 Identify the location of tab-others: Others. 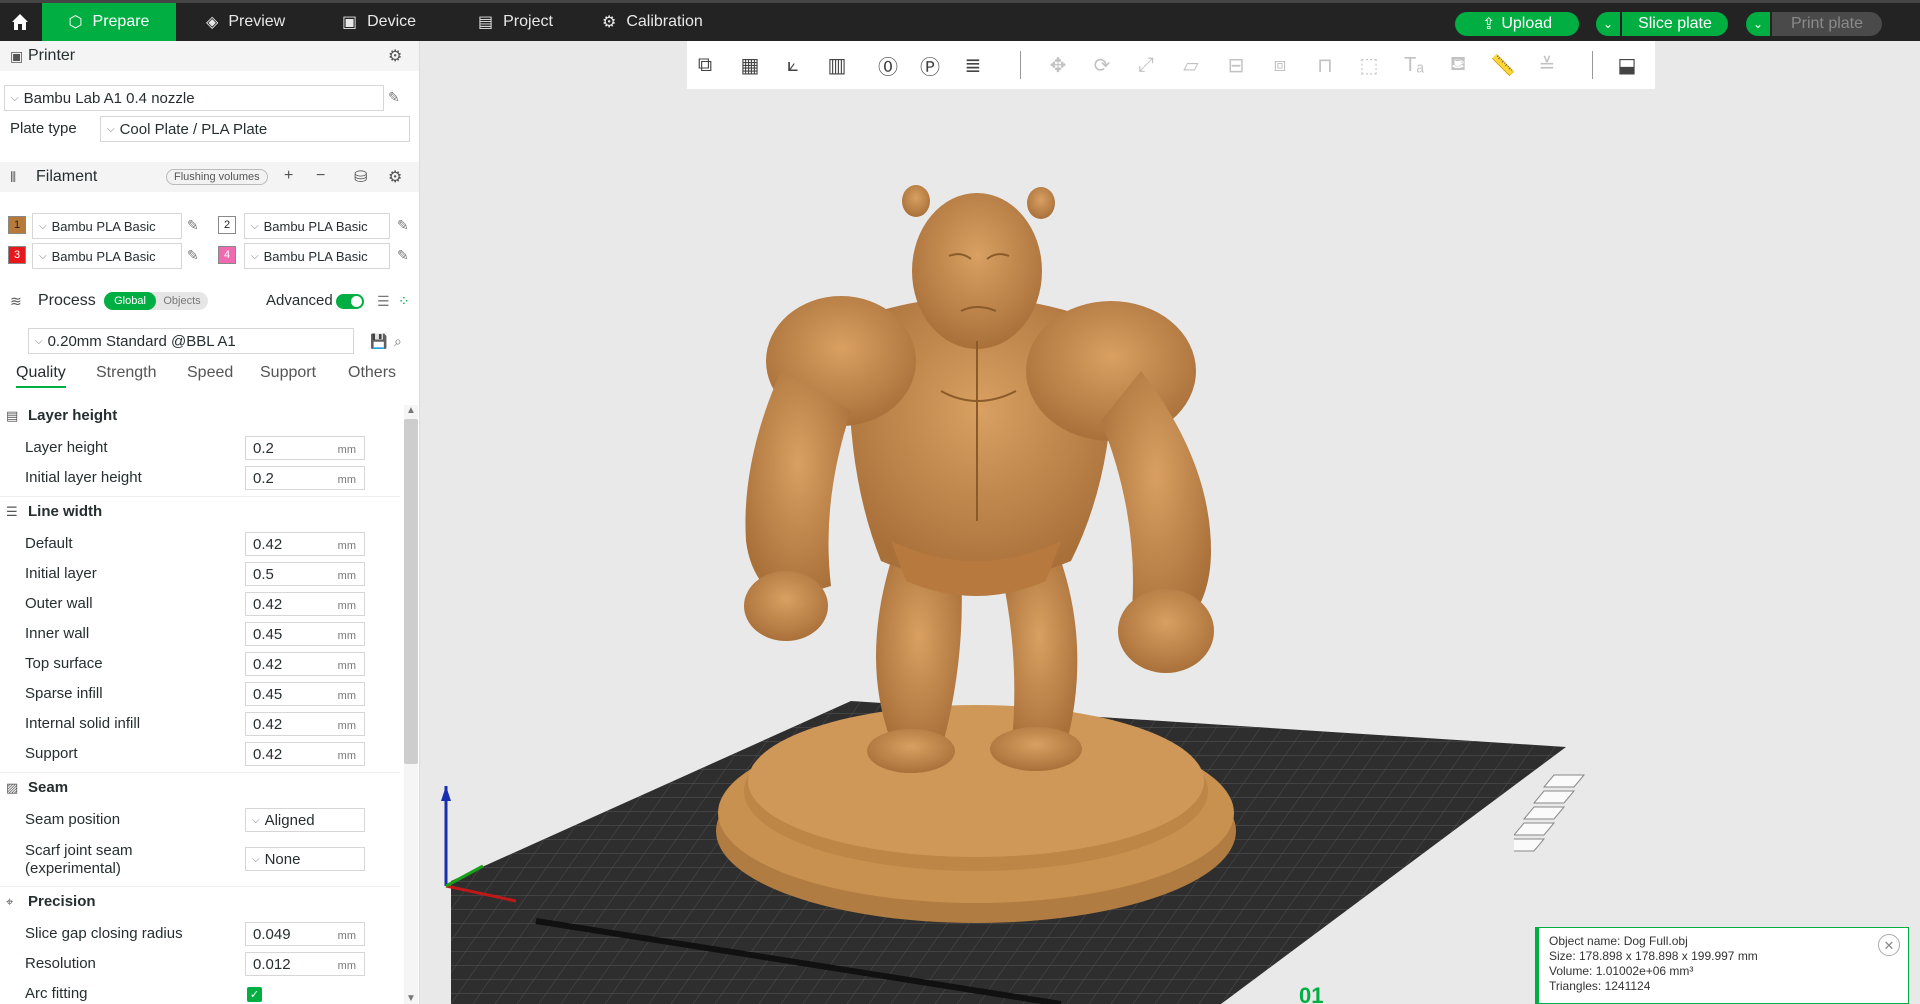
(372, 373).